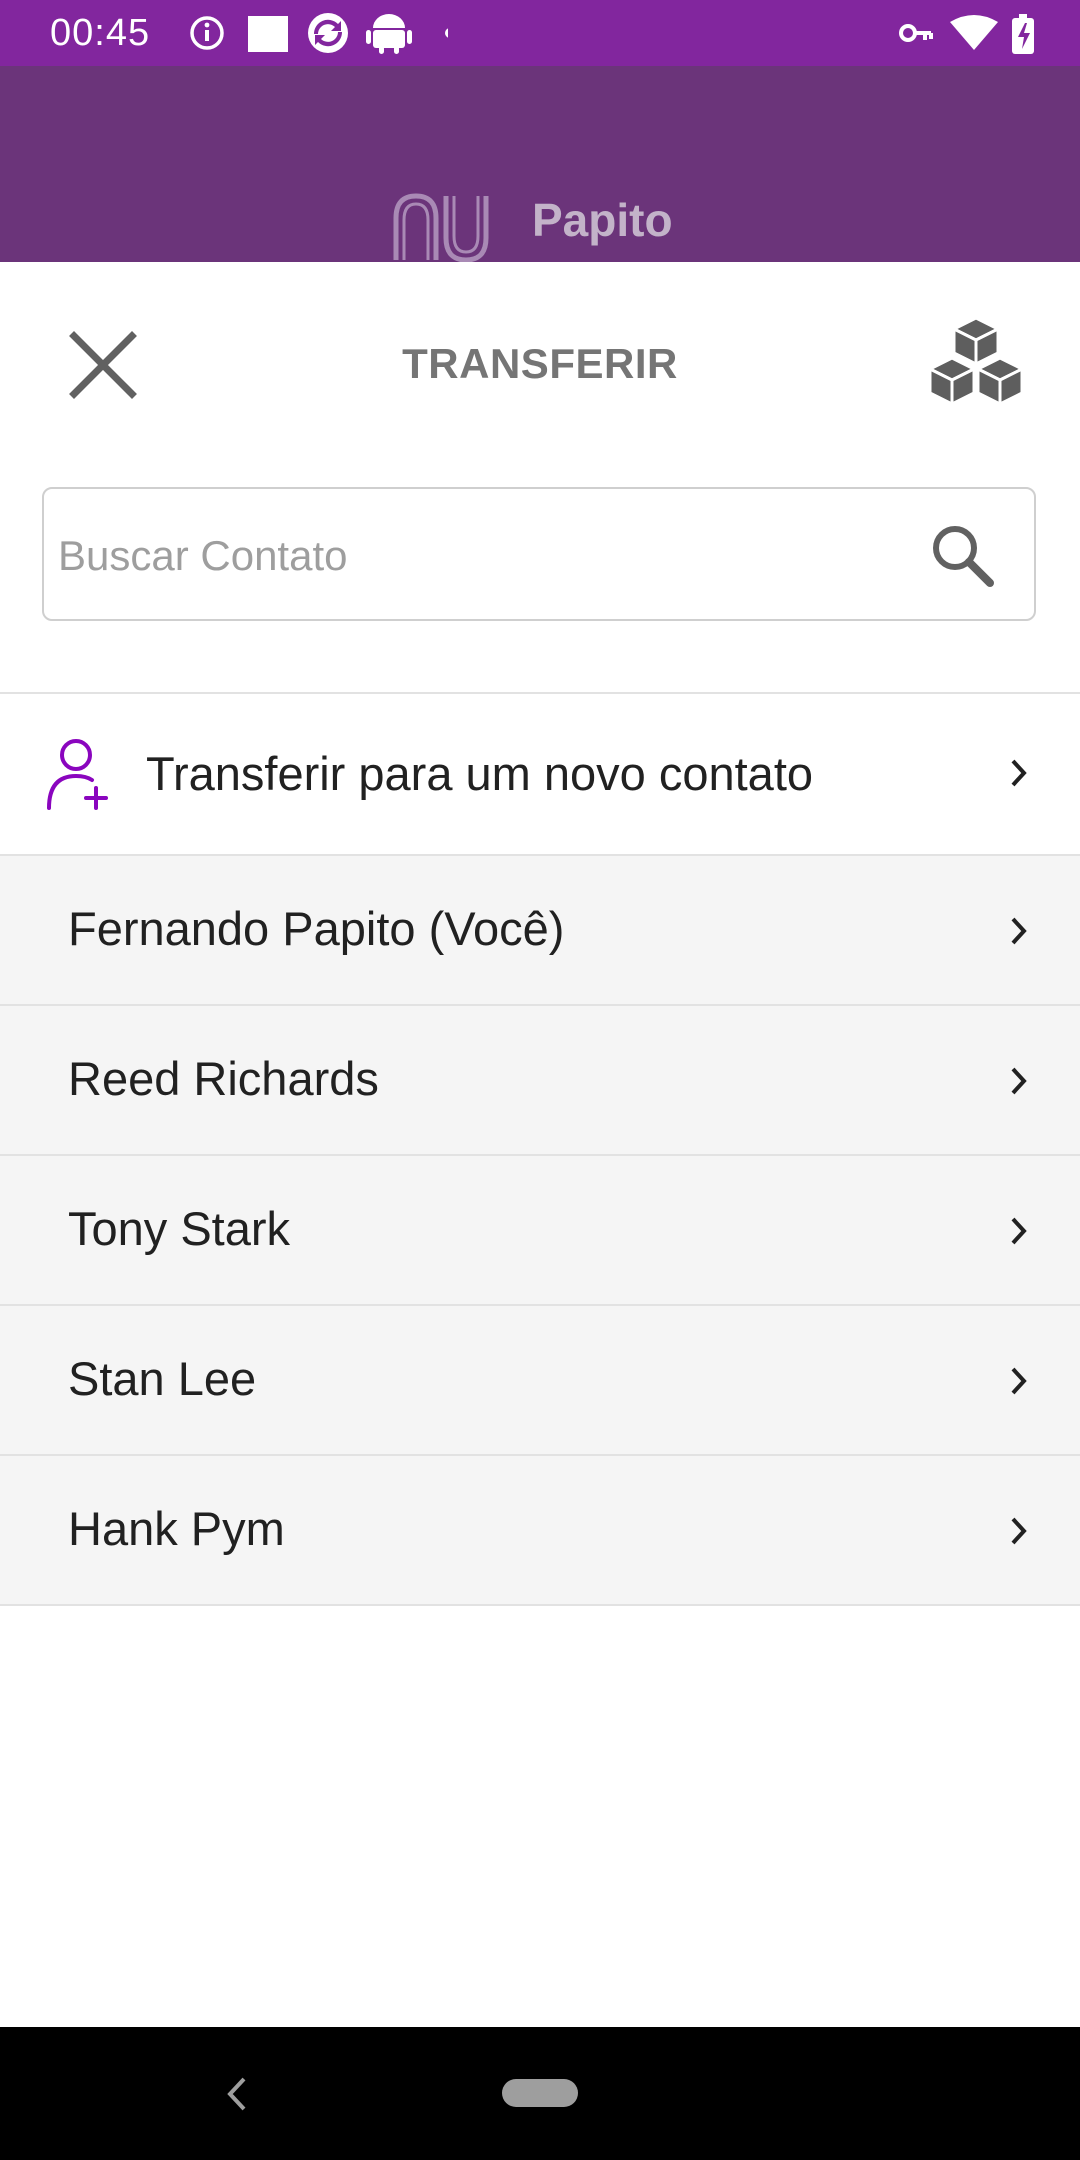  What do you see at coordinates (488, 556) in the screenshot?
I see `search-input` at bounding box center [488, 556].